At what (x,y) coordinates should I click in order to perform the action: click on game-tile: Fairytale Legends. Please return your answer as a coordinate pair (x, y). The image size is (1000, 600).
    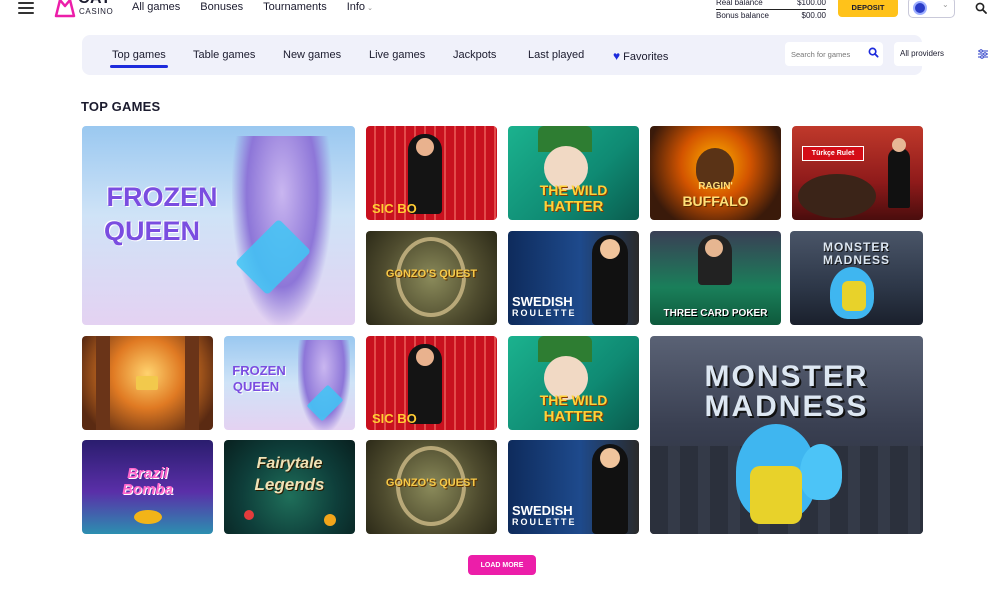
    Looking at the image, I should click on (289, 487).